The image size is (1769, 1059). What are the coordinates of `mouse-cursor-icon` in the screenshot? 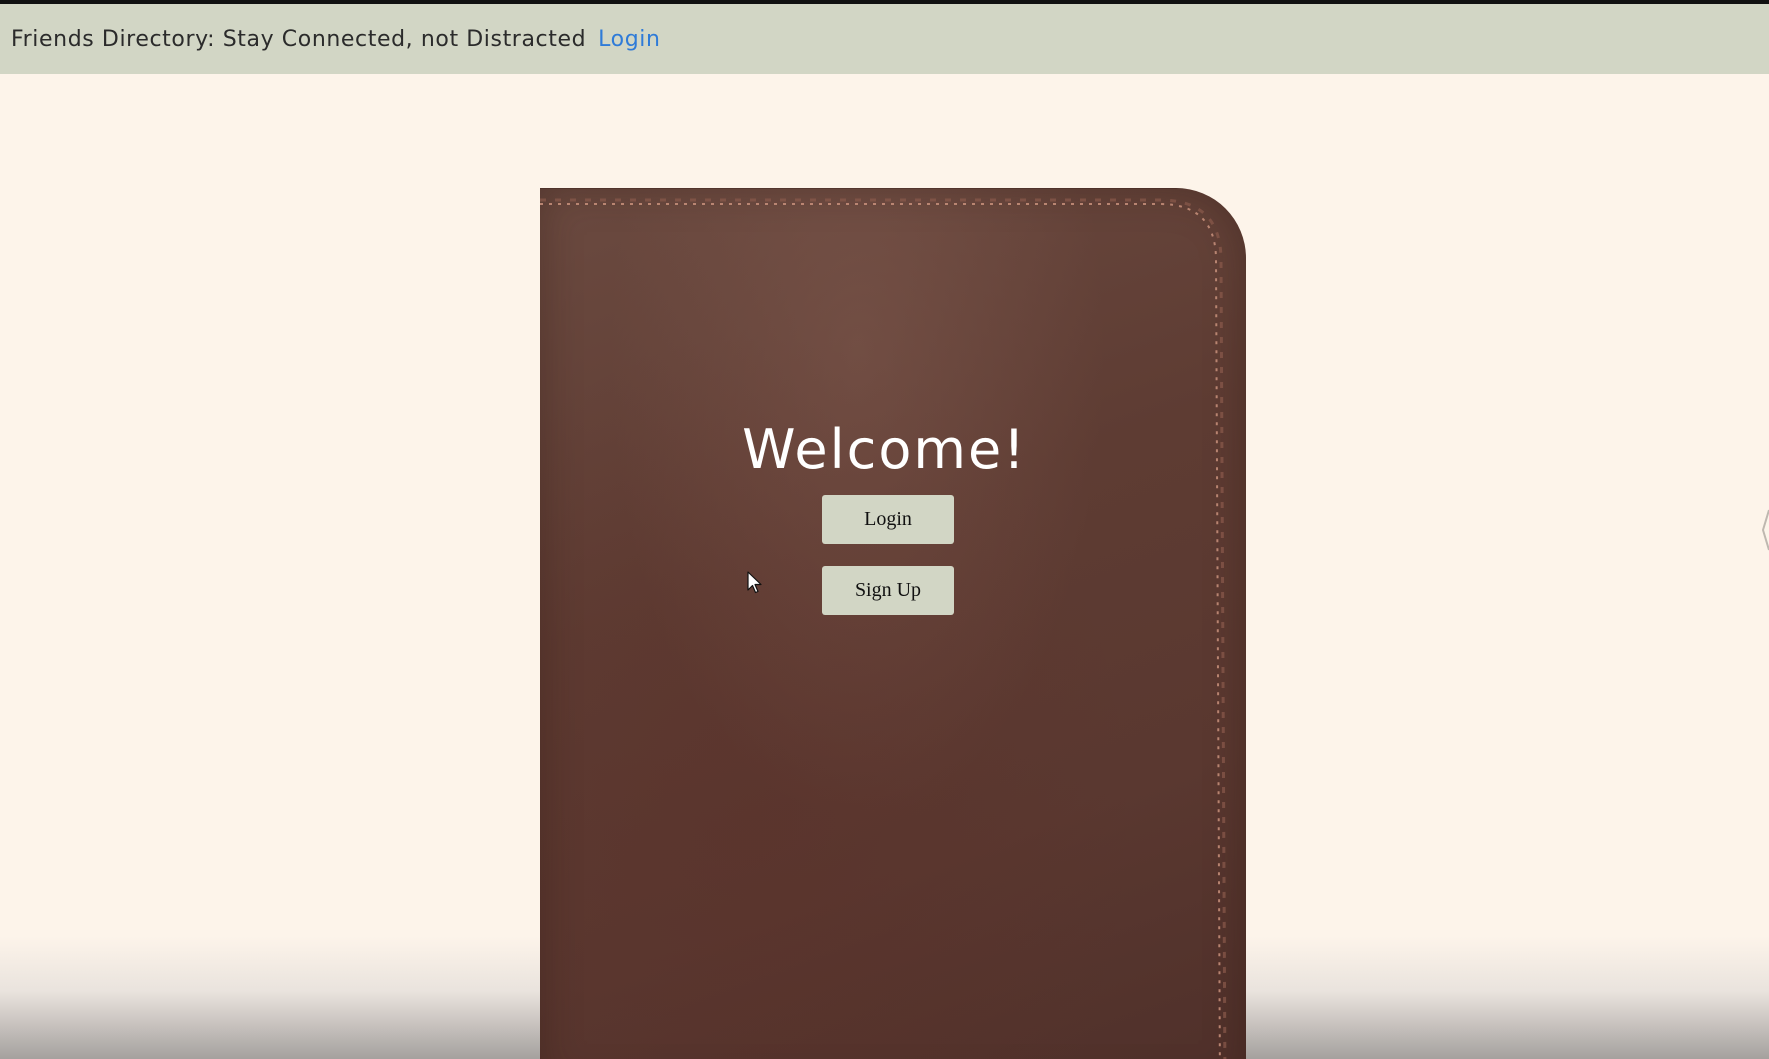 It's located at (754, 582).